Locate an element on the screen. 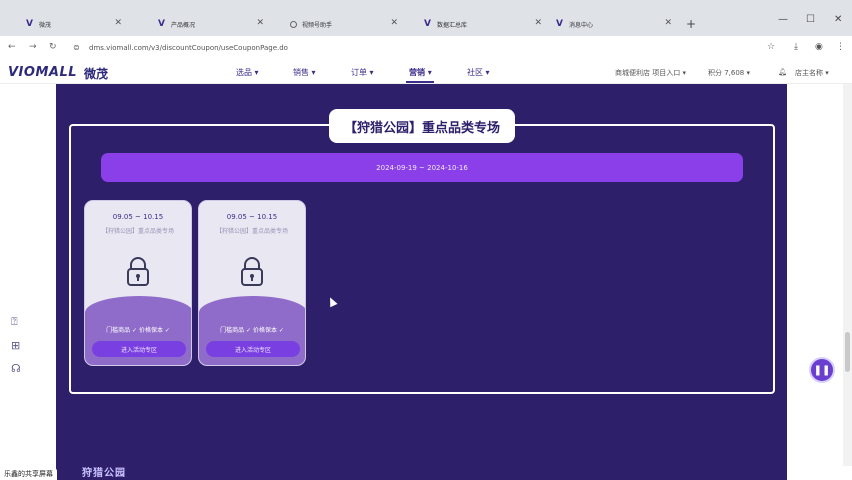 The height and width of the screenshot is (480, 852). tab-label: 微茂 is located at coordinates (44, 25).